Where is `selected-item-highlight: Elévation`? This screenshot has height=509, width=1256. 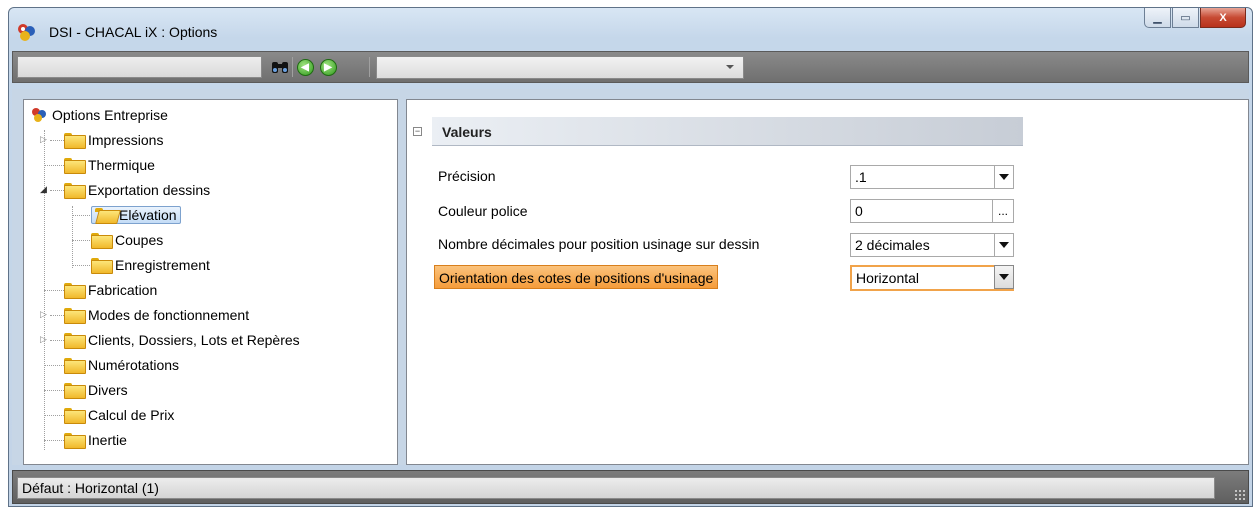 selected-item-highlight: Elévation is located at coordinates (136, 215).